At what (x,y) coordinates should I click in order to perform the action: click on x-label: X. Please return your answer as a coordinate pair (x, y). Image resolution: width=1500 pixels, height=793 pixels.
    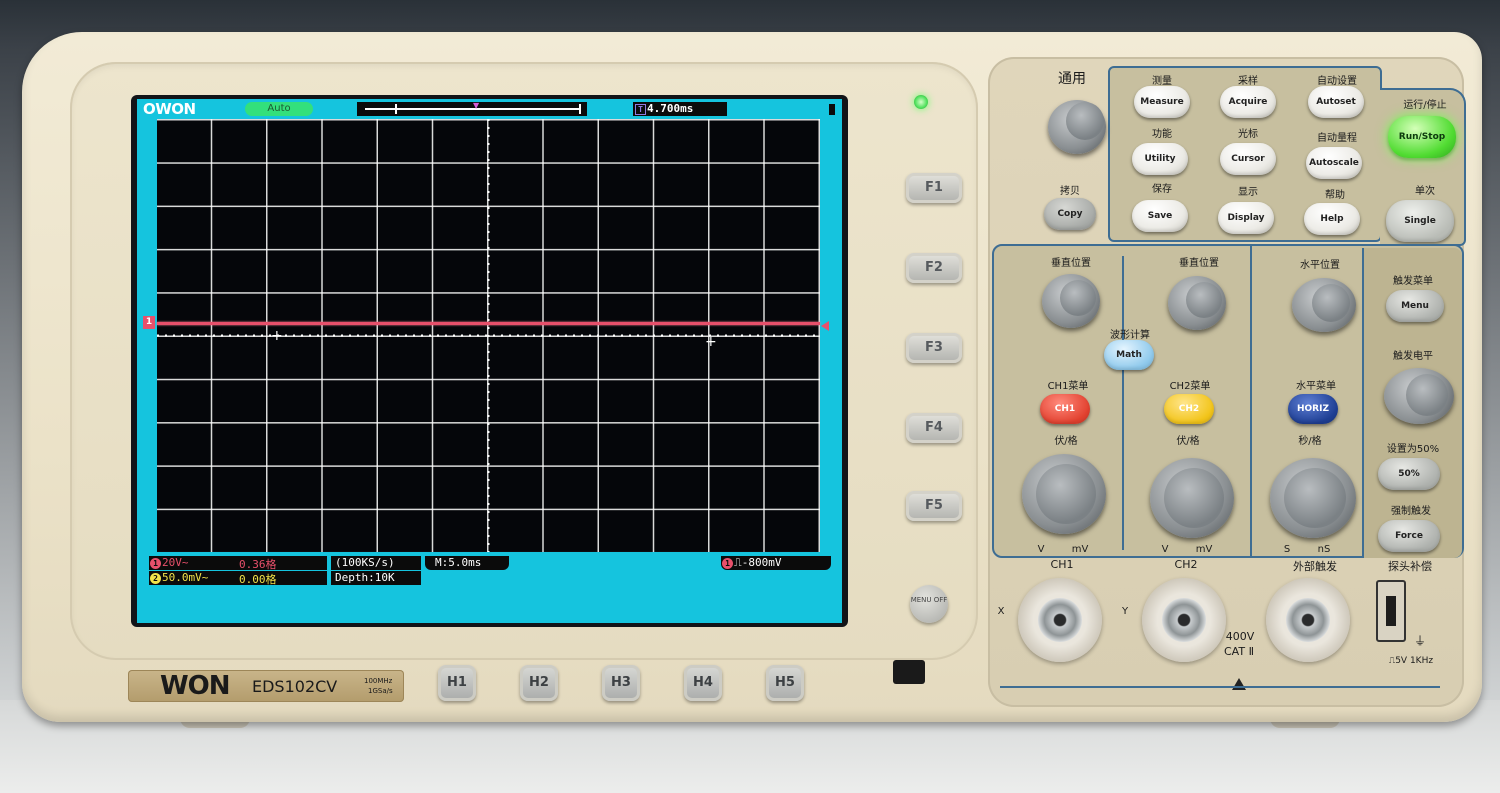
    Looking at the image, I should click on (1001, 611).